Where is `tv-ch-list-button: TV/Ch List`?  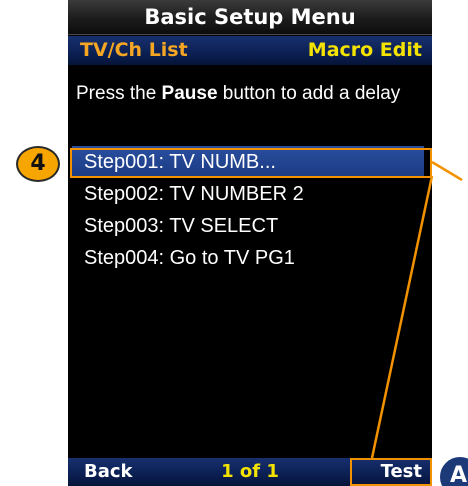 tv-ch-list-button: TV/Ch List is located at coordinates (134, 50).